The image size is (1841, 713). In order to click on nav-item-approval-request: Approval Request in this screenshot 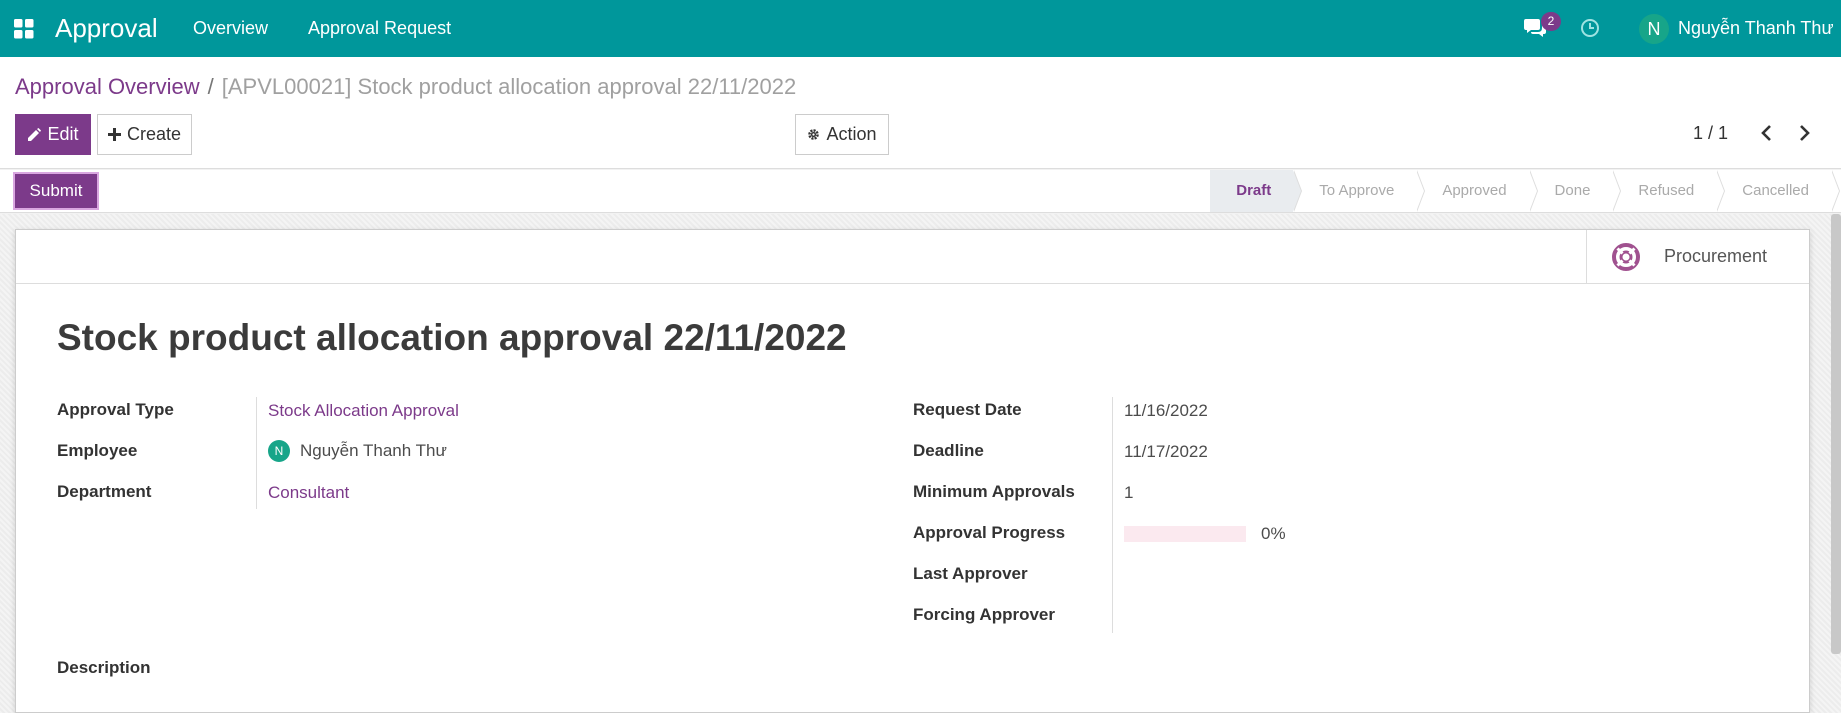, I will do `click(379, 28)`.